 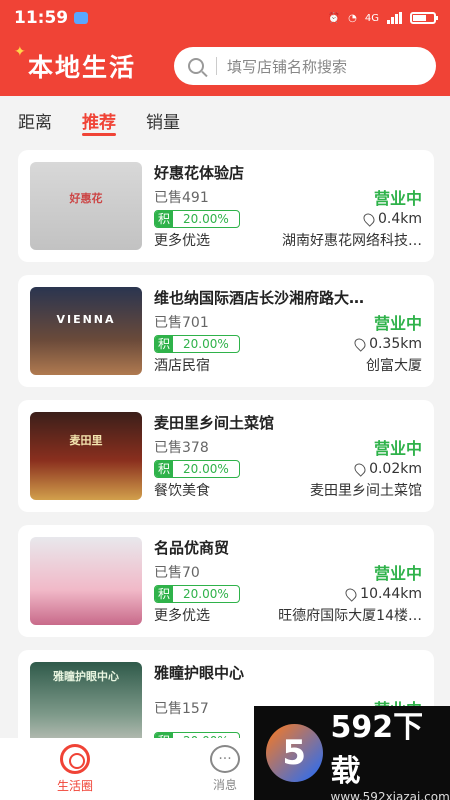 What do you see at coordinates (181, 197) in the screenshot?
I see `sold-count: 已售491` at bounding box center [181, 197].